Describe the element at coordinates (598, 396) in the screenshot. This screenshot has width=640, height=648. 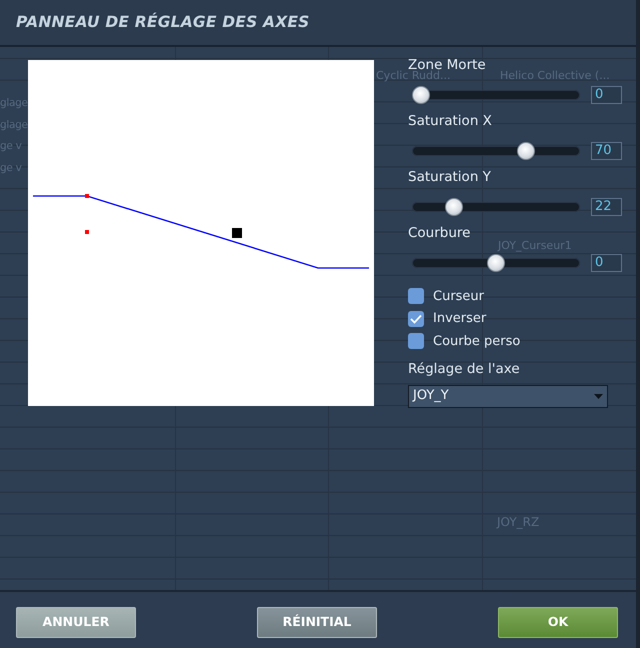
I see `caret-icon` at that location.